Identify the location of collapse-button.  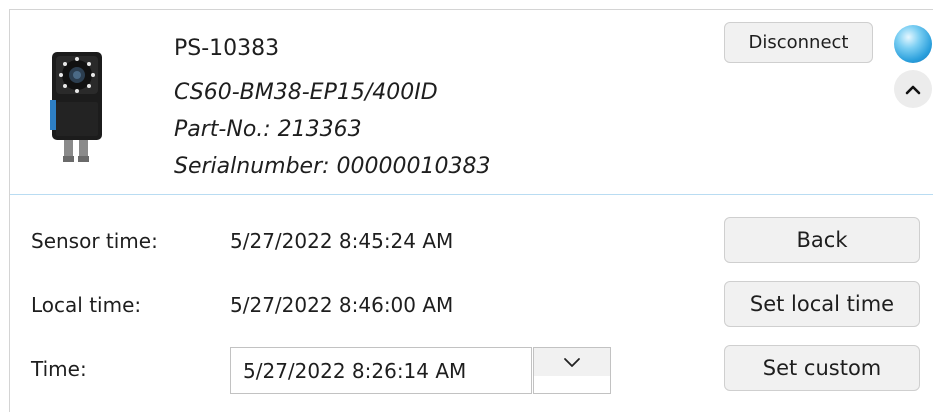
(913, 89).